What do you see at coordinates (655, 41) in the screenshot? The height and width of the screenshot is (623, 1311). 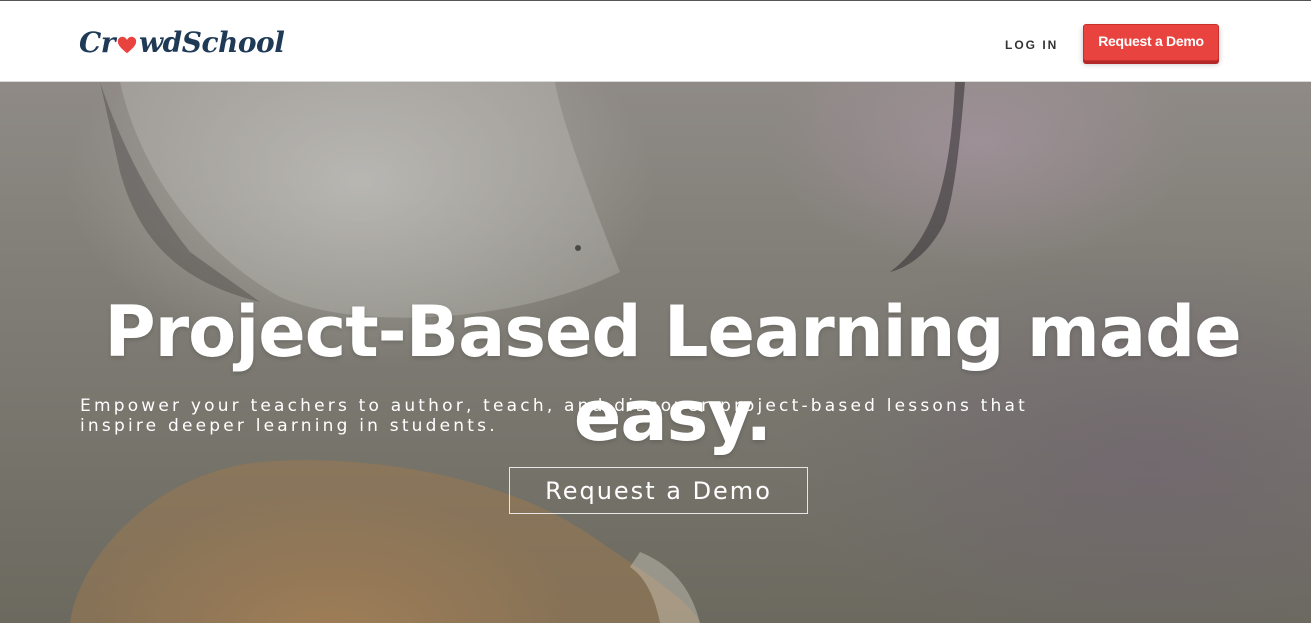 I see `top-navbar: Cr wdSchool LOG IN Request a Demo` at bounding box center [655, 41].